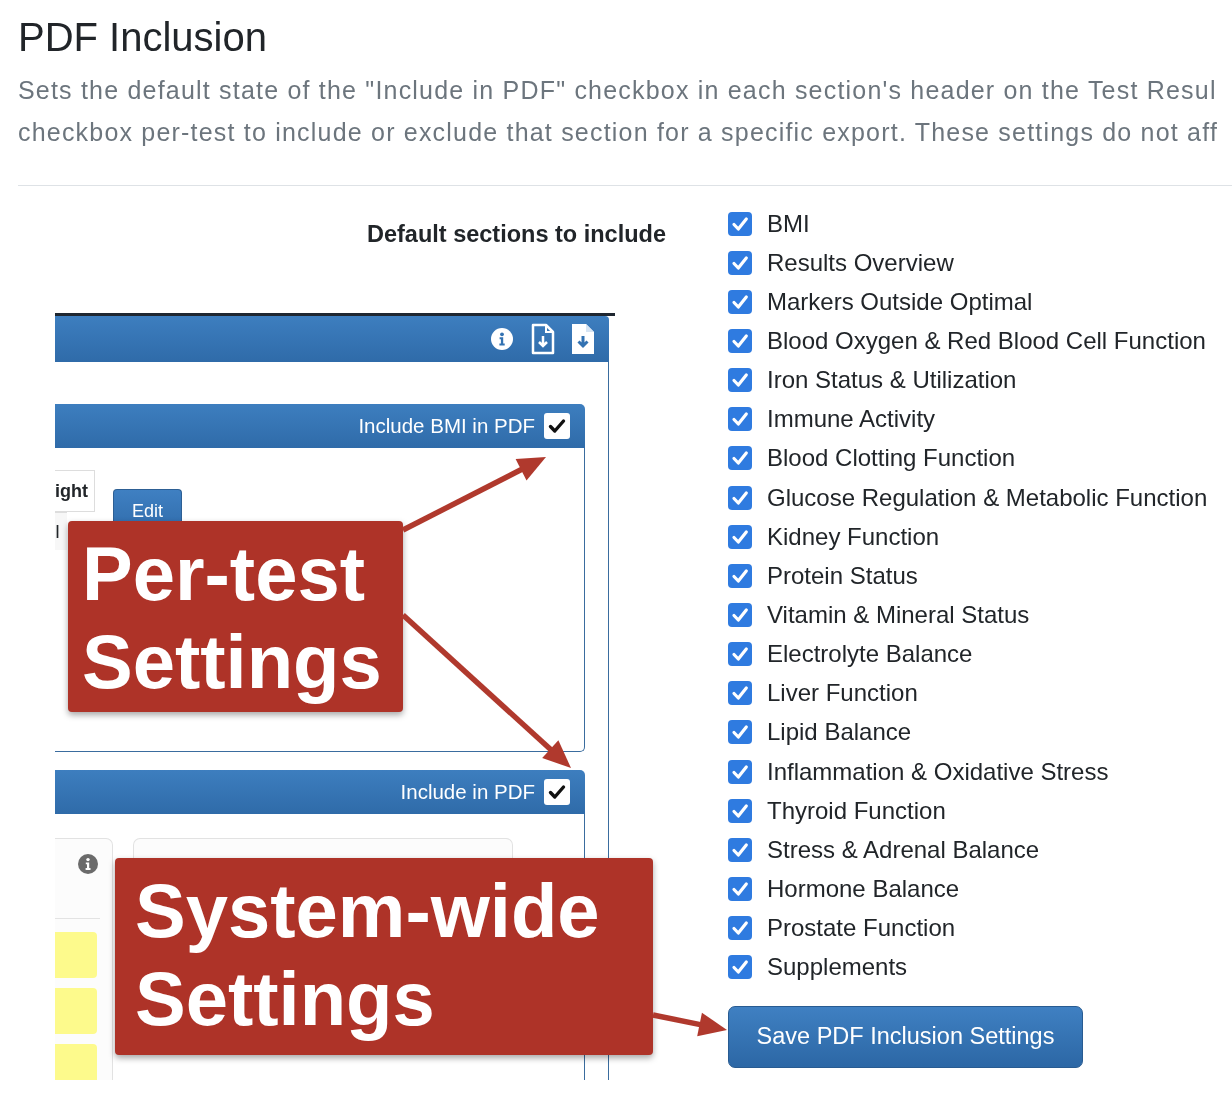  I want to click on checkbox-label: Include in PDF, so click(467, 792).